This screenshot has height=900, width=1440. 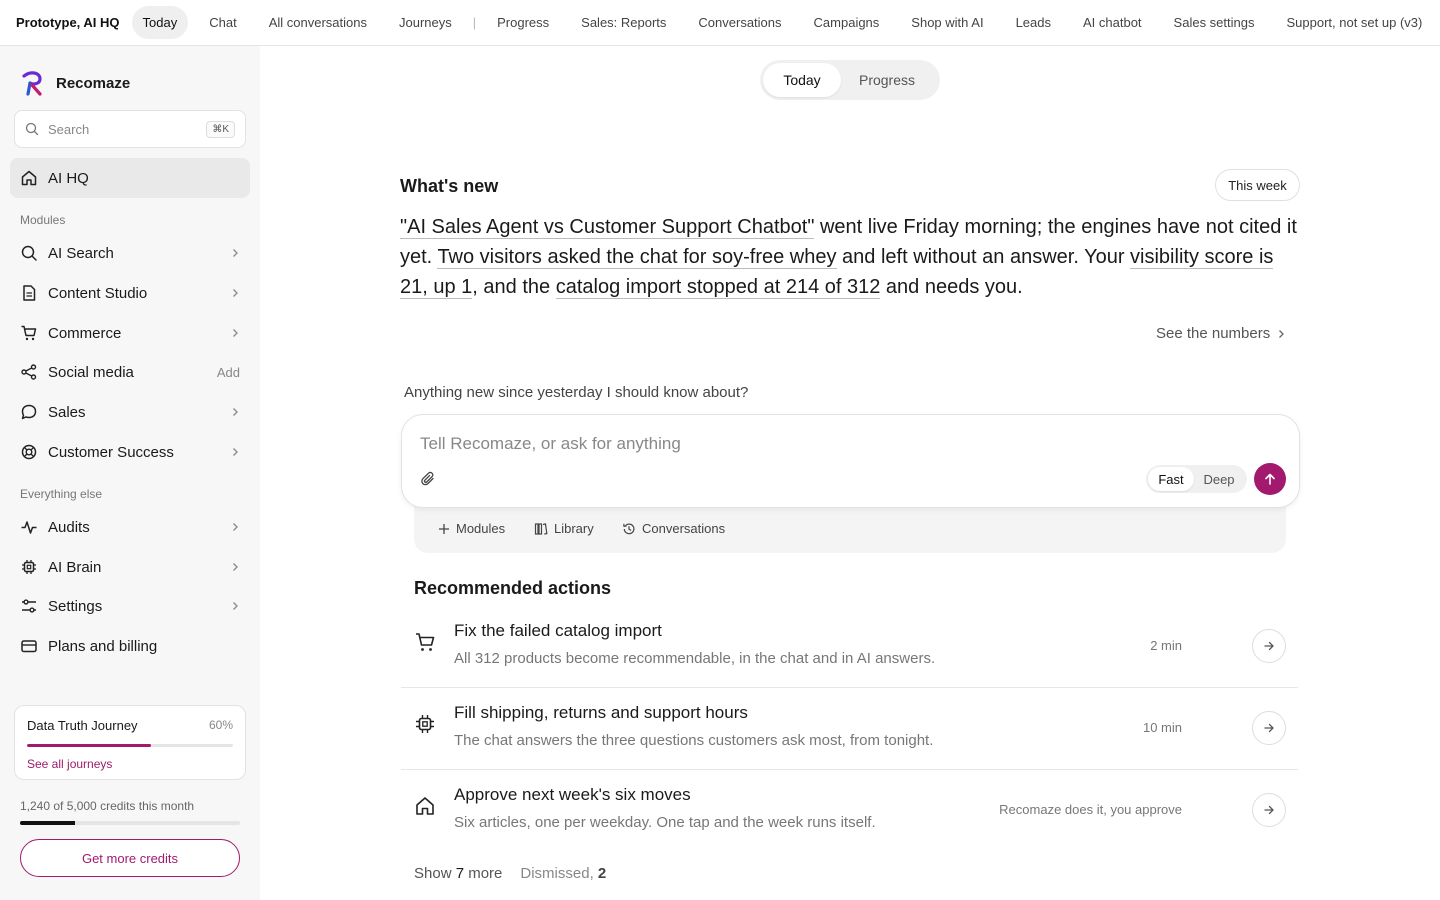 What do you see at coordinates (130, 333) in the screenshot?
I see `sidebar-item-commerce: Commerce` at bounding box center [130, 333].